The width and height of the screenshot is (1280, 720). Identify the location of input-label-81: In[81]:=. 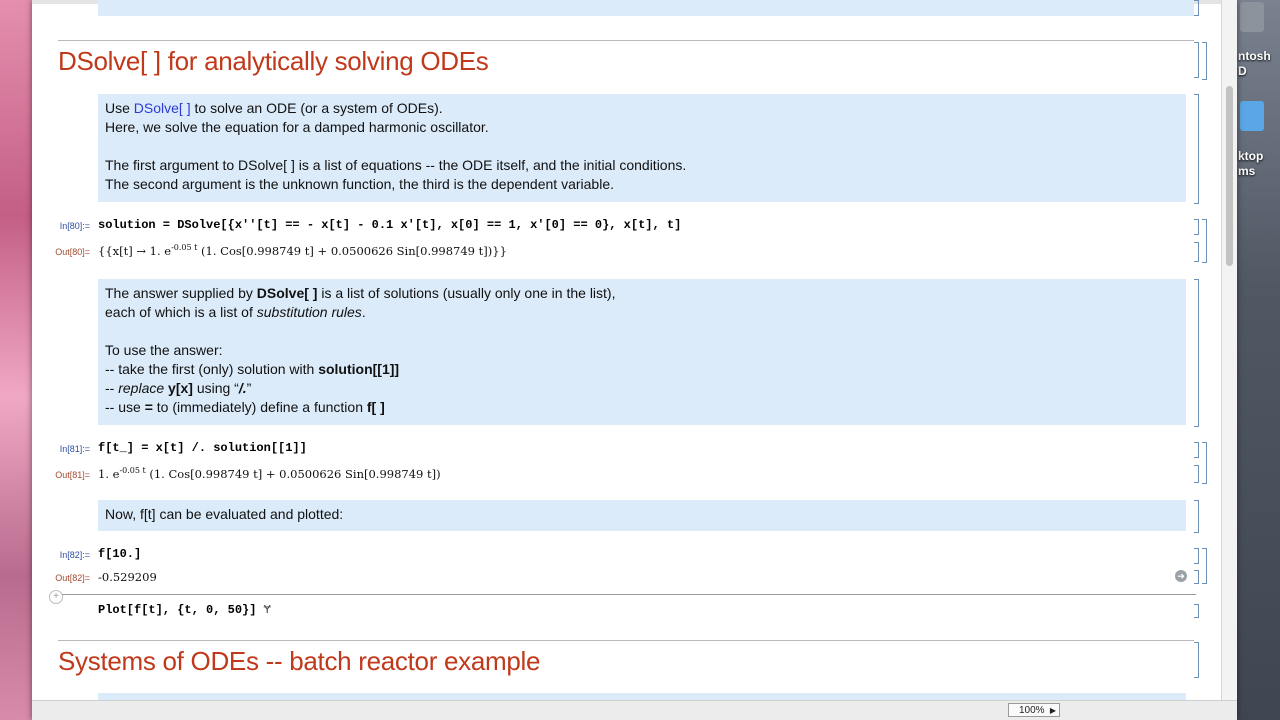
(74, 449).